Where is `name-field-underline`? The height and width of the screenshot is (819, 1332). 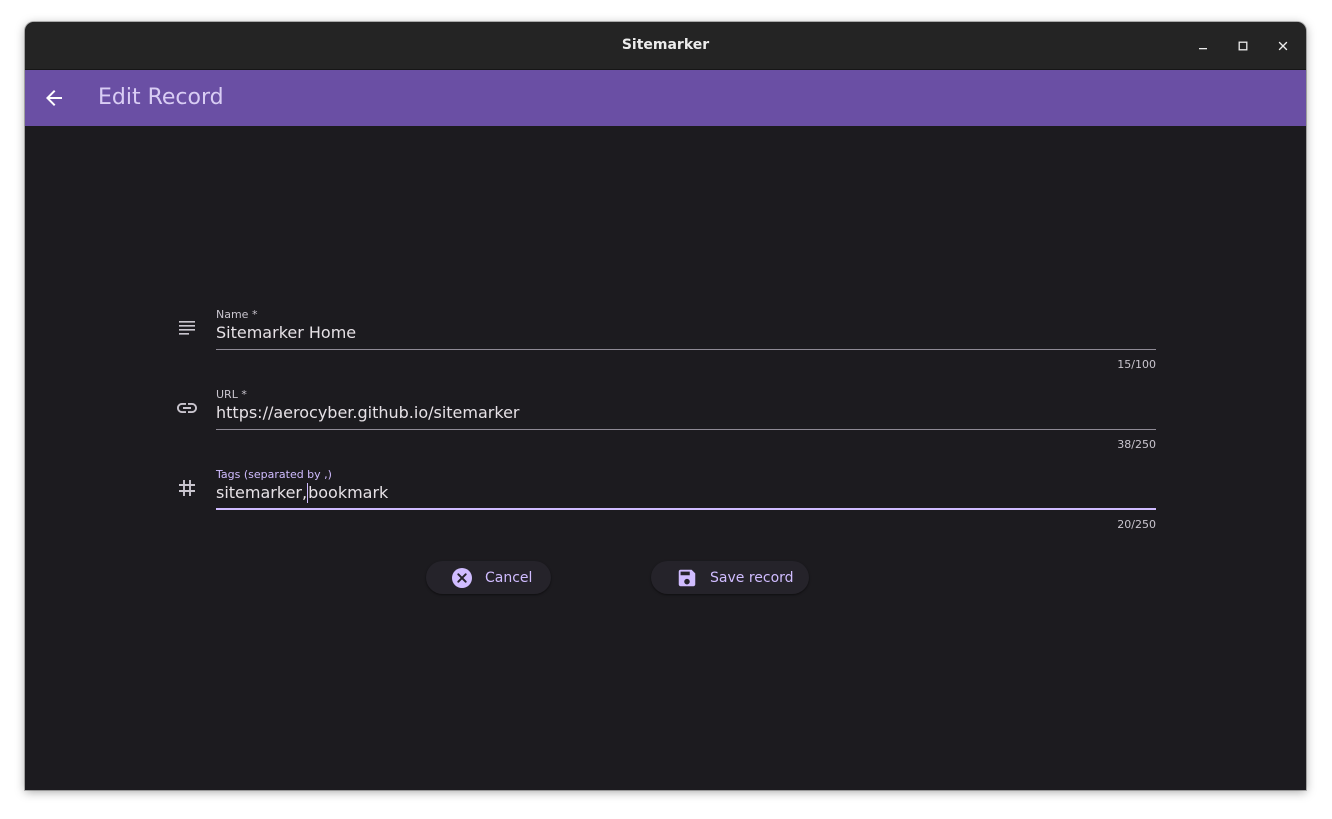
name-field-underline is located at coordinates (686, 349).